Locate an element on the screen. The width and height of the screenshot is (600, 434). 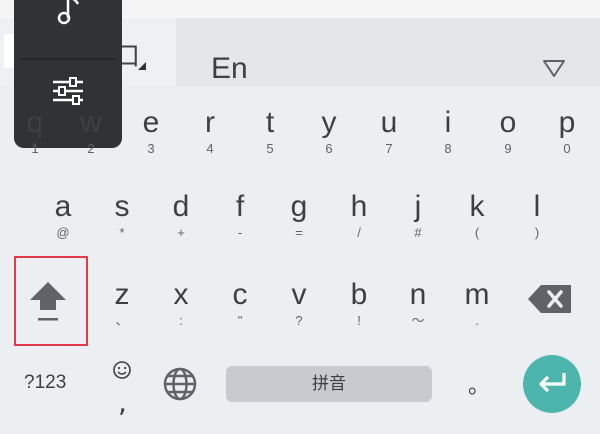
key-z: z 、 is located at coordinates (122, 303).